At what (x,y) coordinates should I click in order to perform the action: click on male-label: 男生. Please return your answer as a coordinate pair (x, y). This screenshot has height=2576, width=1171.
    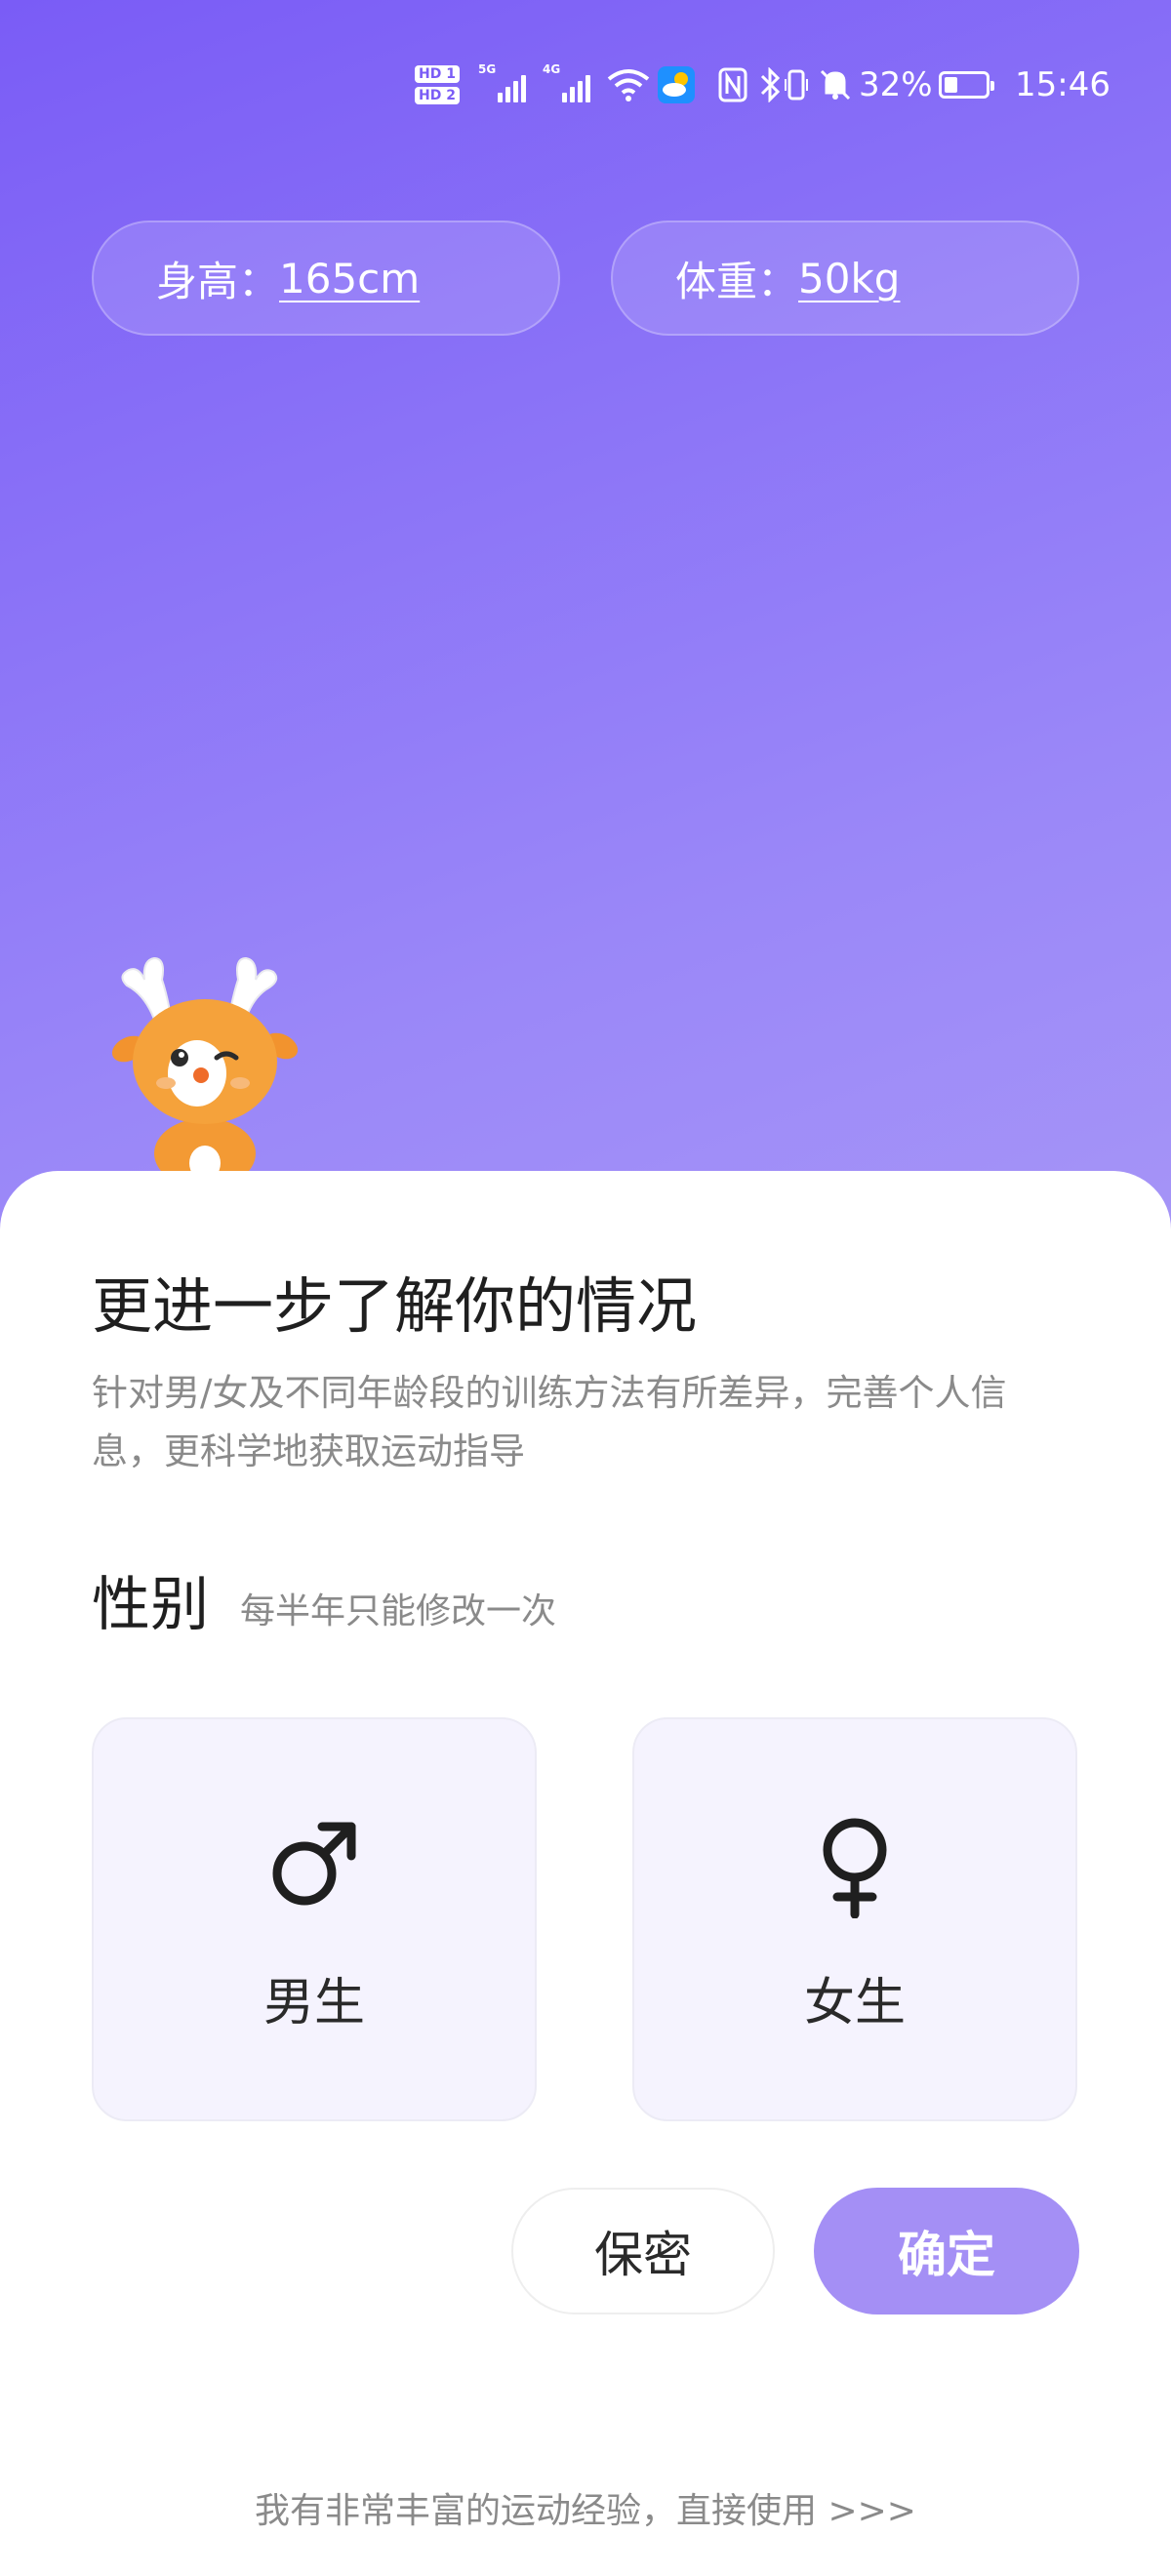
    Looking at the image, I should click on (313, 2003).